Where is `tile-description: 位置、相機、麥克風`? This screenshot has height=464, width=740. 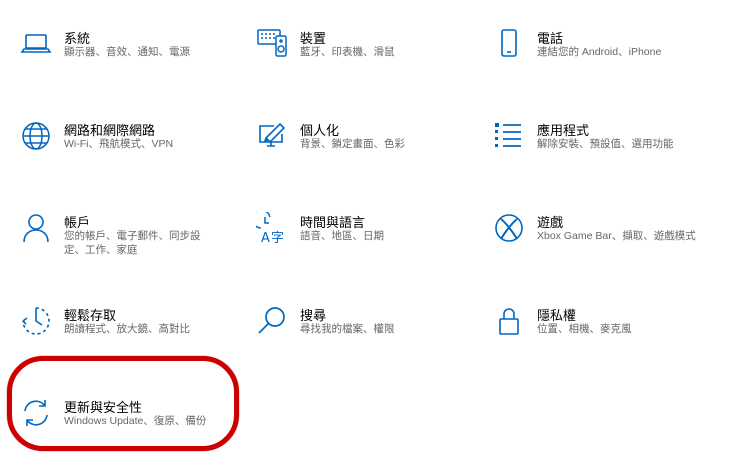 tile-description: 位置、相機、麥克風 is located at coordinates (584, 329).